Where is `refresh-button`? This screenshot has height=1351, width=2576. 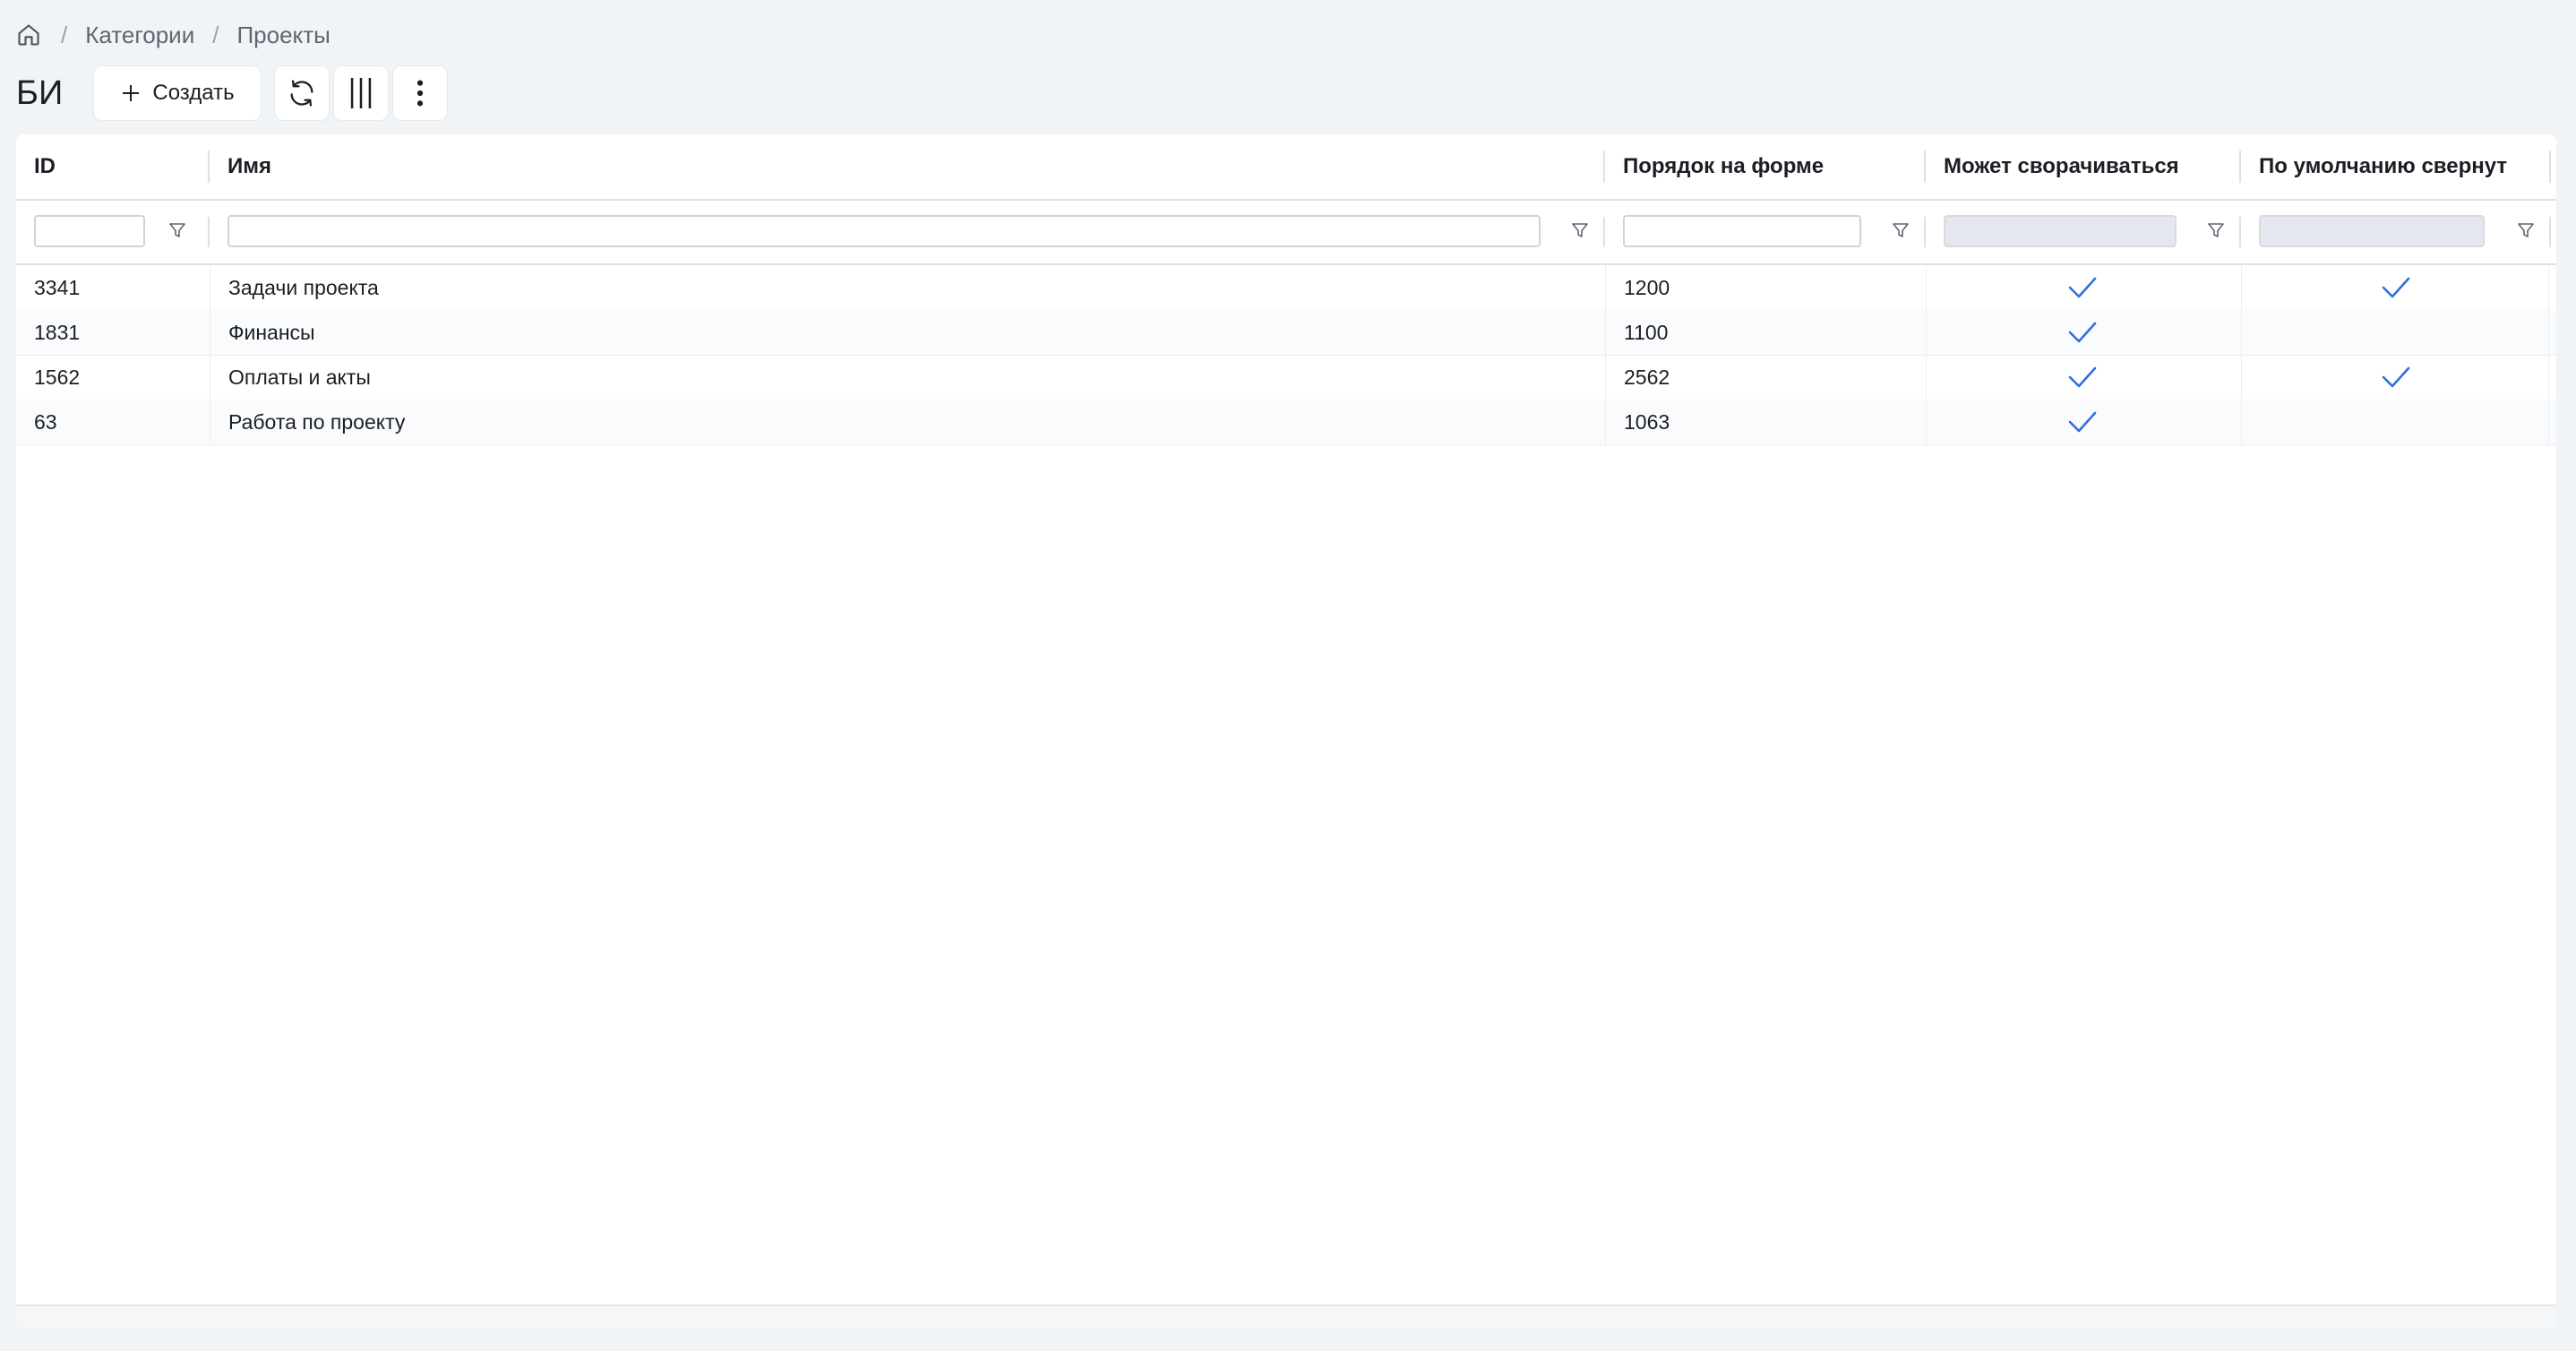 refresh-button is located at coordinates (302, 93).